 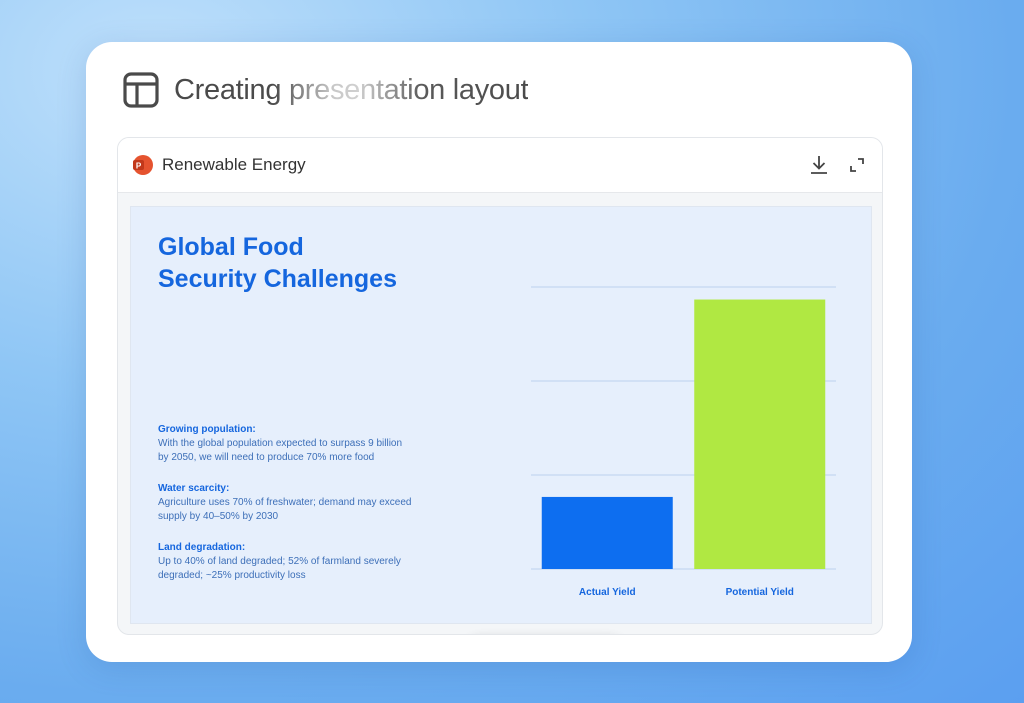 I want to click on x-tick-label: Potential Yield, so click(x=760, y=592).